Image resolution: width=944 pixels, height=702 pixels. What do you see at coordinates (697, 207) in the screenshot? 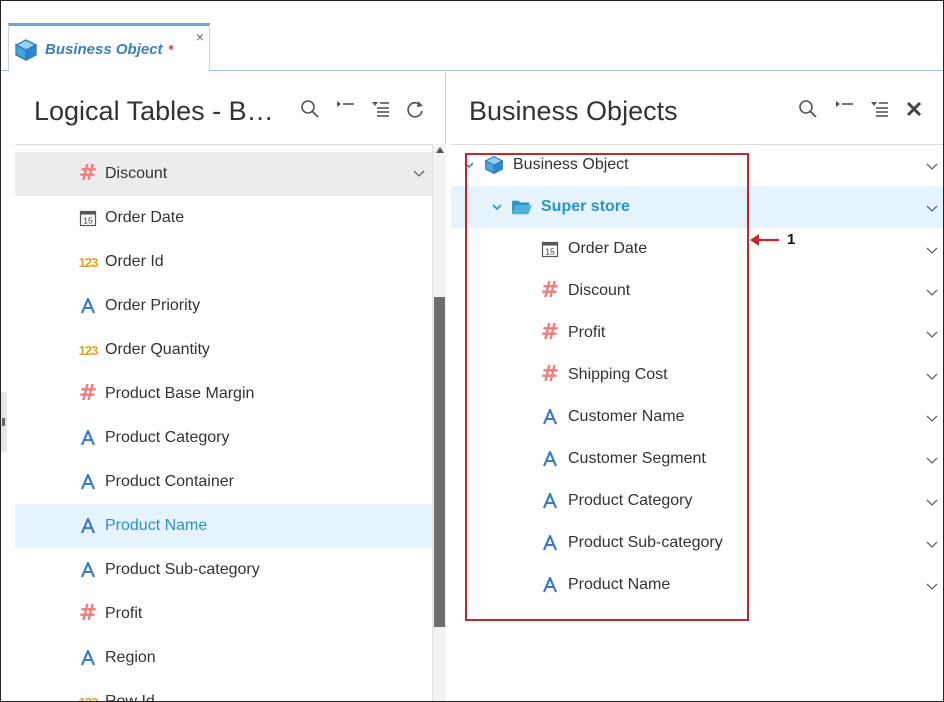
I see `tree-folder-super-store: Super store` at bounding box center [697, 207].